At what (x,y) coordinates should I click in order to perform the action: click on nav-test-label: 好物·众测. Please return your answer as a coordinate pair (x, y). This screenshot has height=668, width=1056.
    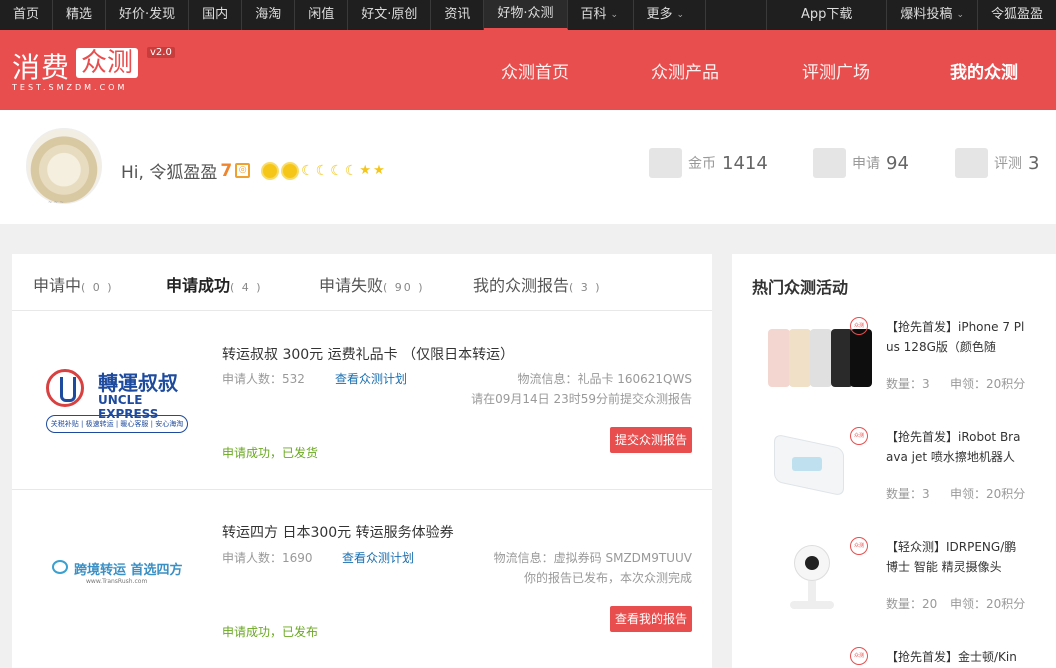
    Looking at the image, I should click on (525, 13).